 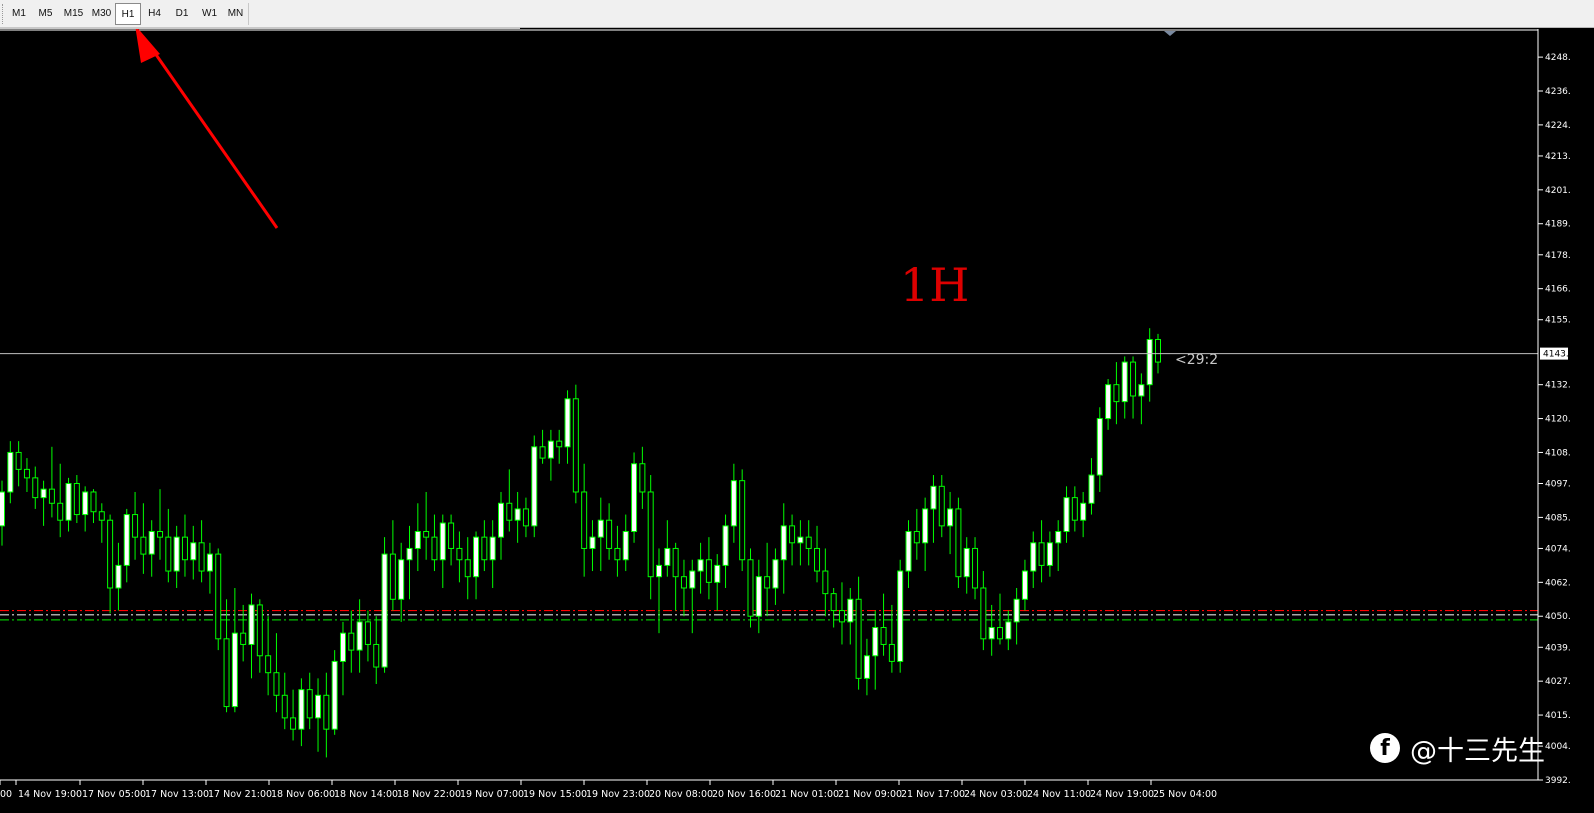 I want to click on timeframe-button-mn: MN, so click(x=235, y=14).